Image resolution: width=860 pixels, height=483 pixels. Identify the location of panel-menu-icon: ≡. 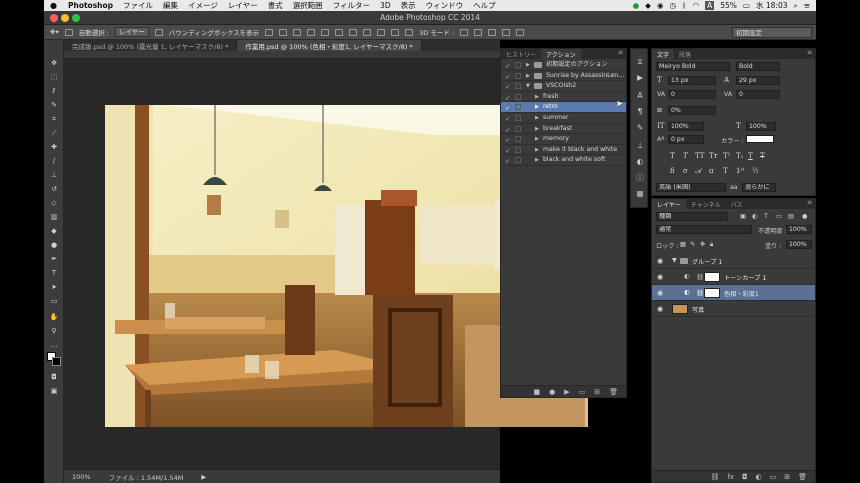
(811, 204).